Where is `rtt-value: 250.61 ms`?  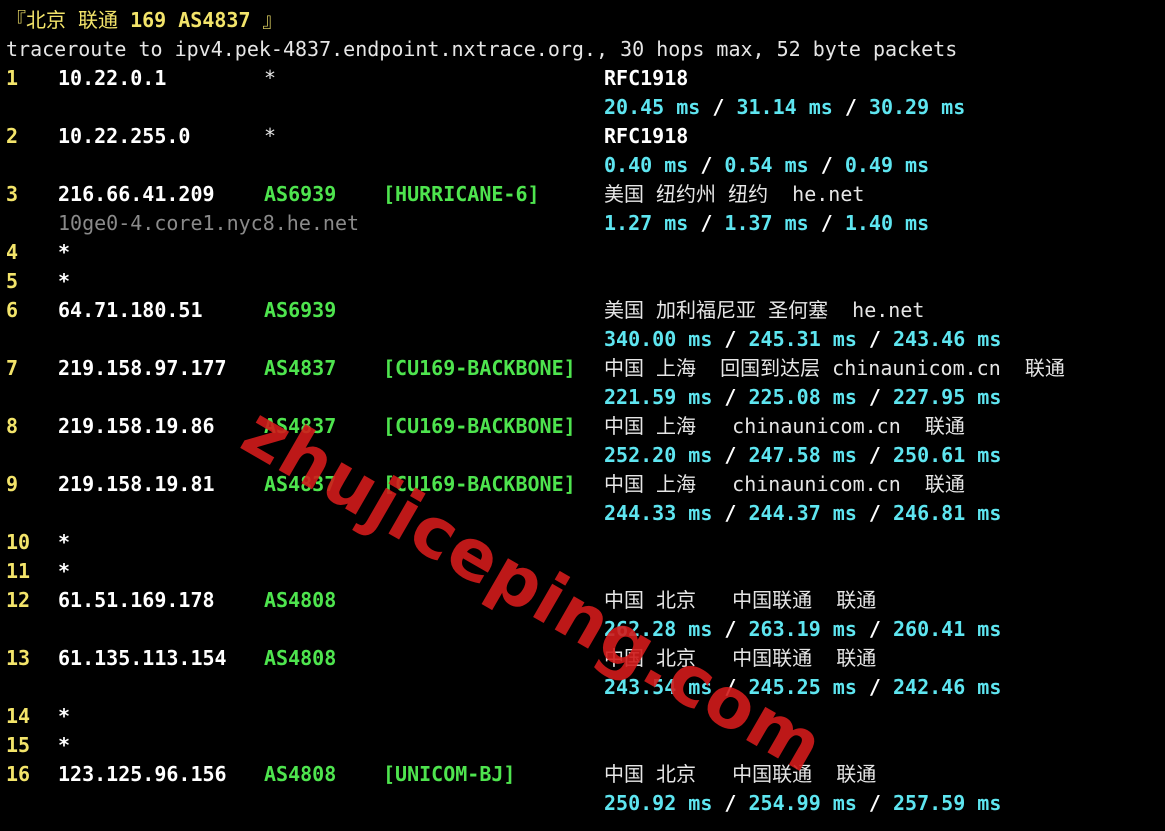 rtt-value: 250.61 ms is located at coordinates (947, 455).